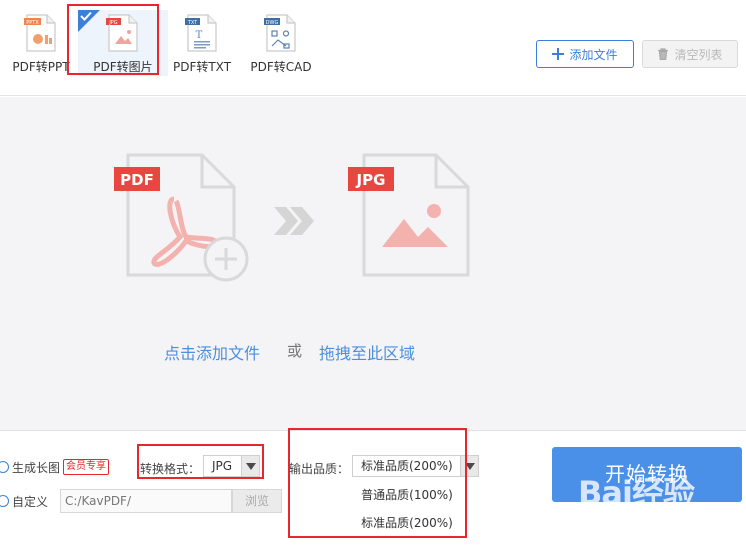 The width and height of the screenshot is (746, 546). I want to click on tool-label: PDF转CAD, so click(281, 67).